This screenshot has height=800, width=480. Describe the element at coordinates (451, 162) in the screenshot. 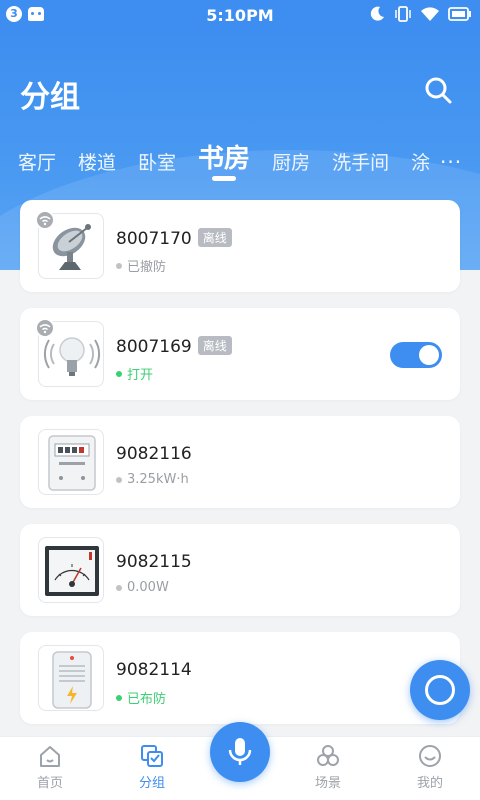

I see `more-tabs-button: ···` at that location.